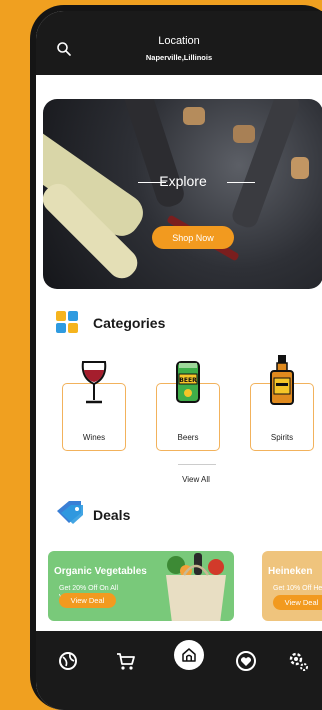 This screenshot has height=710, width=322. Describe the element at coordinates (282, 437) in the screenshot. I see `category-label-spirits: Spirits` at that location.